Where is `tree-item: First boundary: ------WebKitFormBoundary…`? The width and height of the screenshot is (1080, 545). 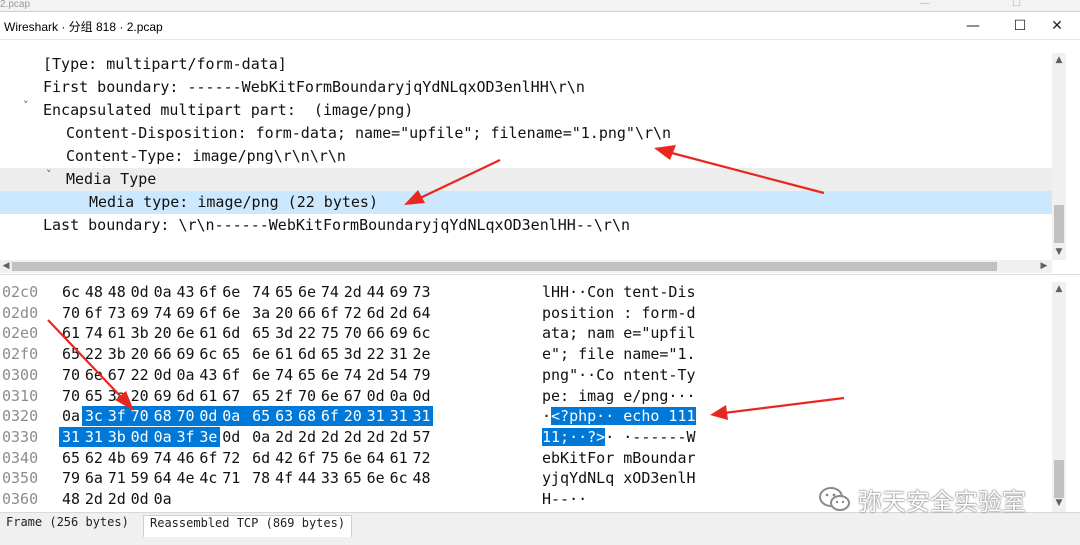
tree-item: First boundary: ------WebKitFormBoundary… is located at coordinates (526, 87).